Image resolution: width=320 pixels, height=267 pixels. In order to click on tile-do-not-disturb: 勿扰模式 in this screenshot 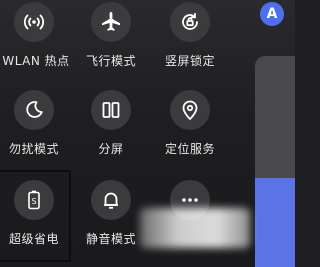, I will do `click(34, 128)`.